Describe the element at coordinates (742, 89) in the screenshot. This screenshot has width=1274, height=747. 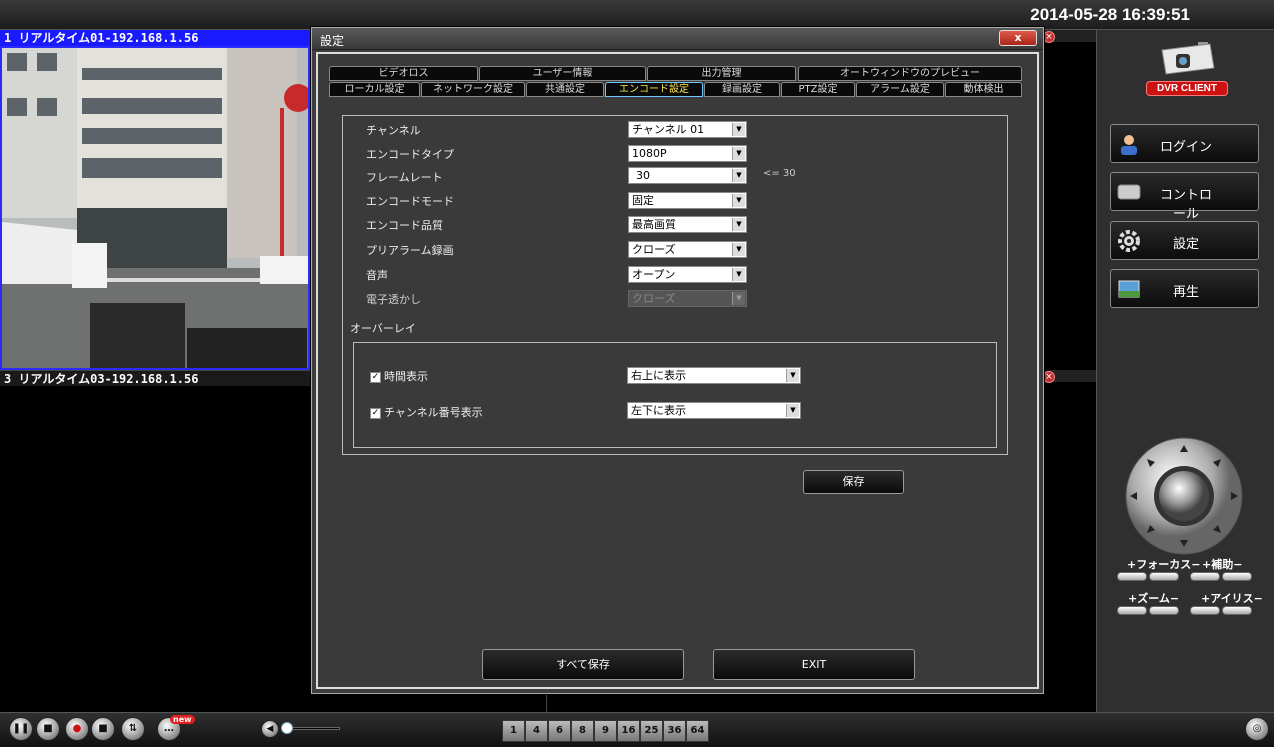
I see `tab-record-settings: 録画設定` at that location.